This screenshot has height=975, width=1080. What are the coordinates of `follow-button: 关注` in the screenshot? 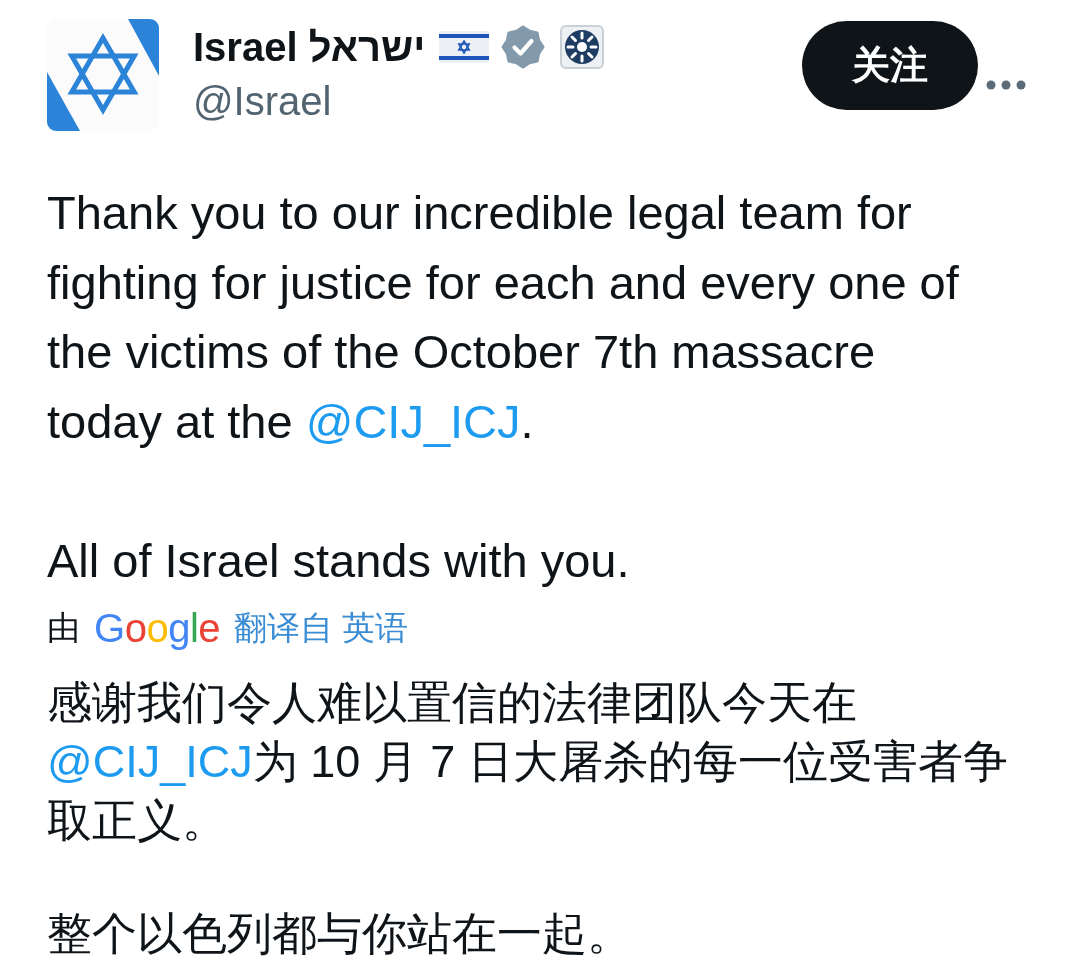 It's located at (890, 65).